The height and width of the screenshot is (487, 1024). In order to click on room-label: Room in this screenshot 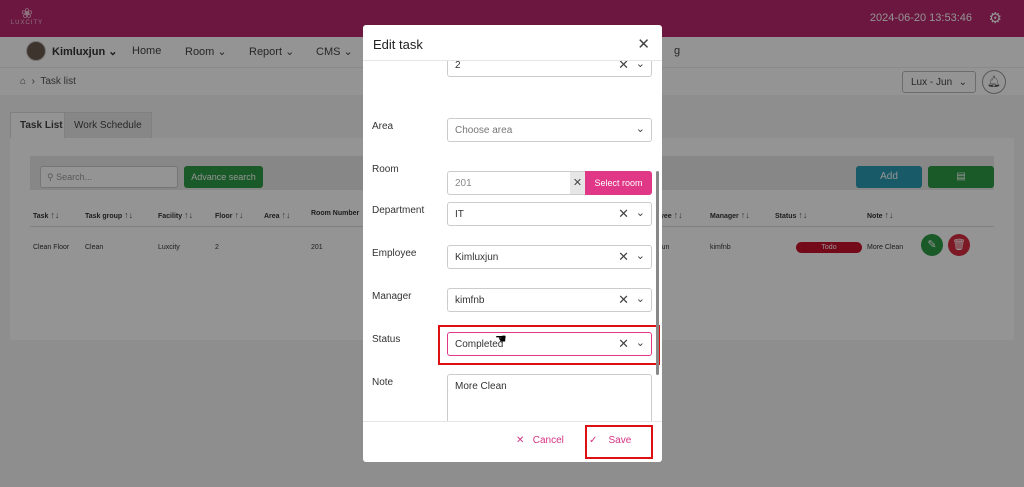, I will do `click(385, 169)`.